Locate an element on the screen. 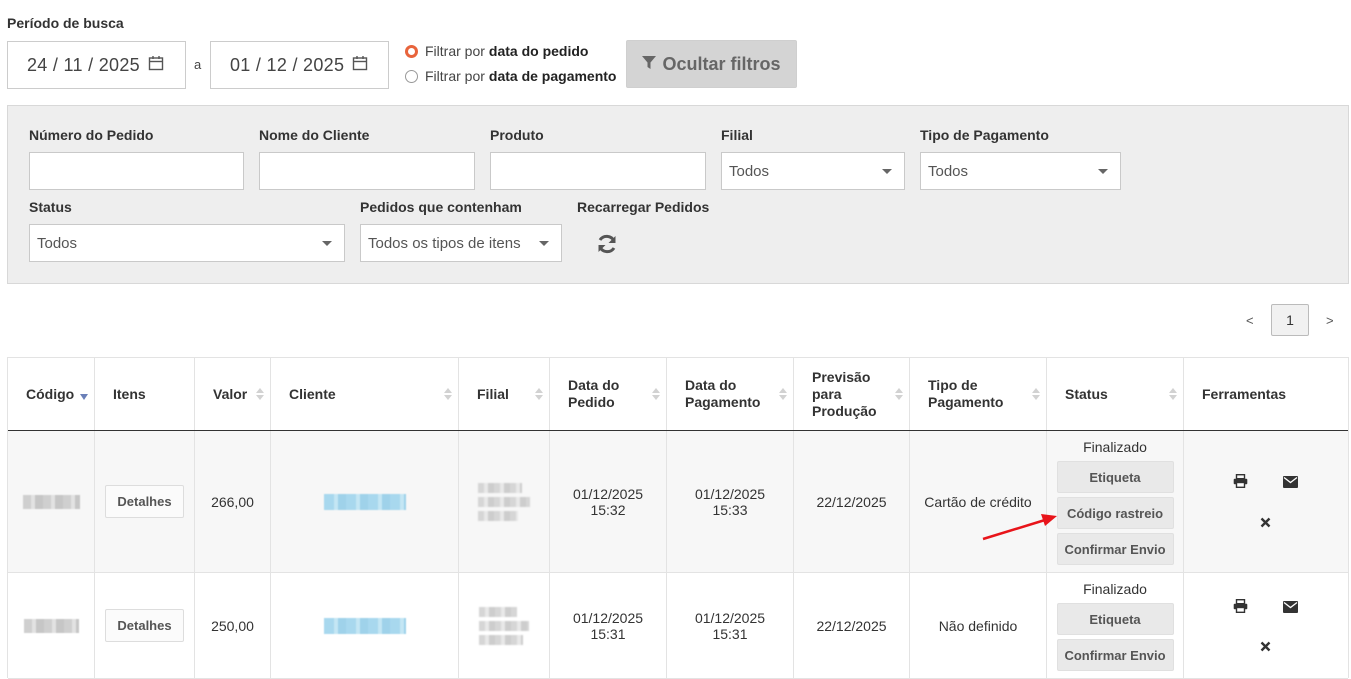 The image size is (1351, 679). branch-select: Todos is located at coordinates (813, 171).